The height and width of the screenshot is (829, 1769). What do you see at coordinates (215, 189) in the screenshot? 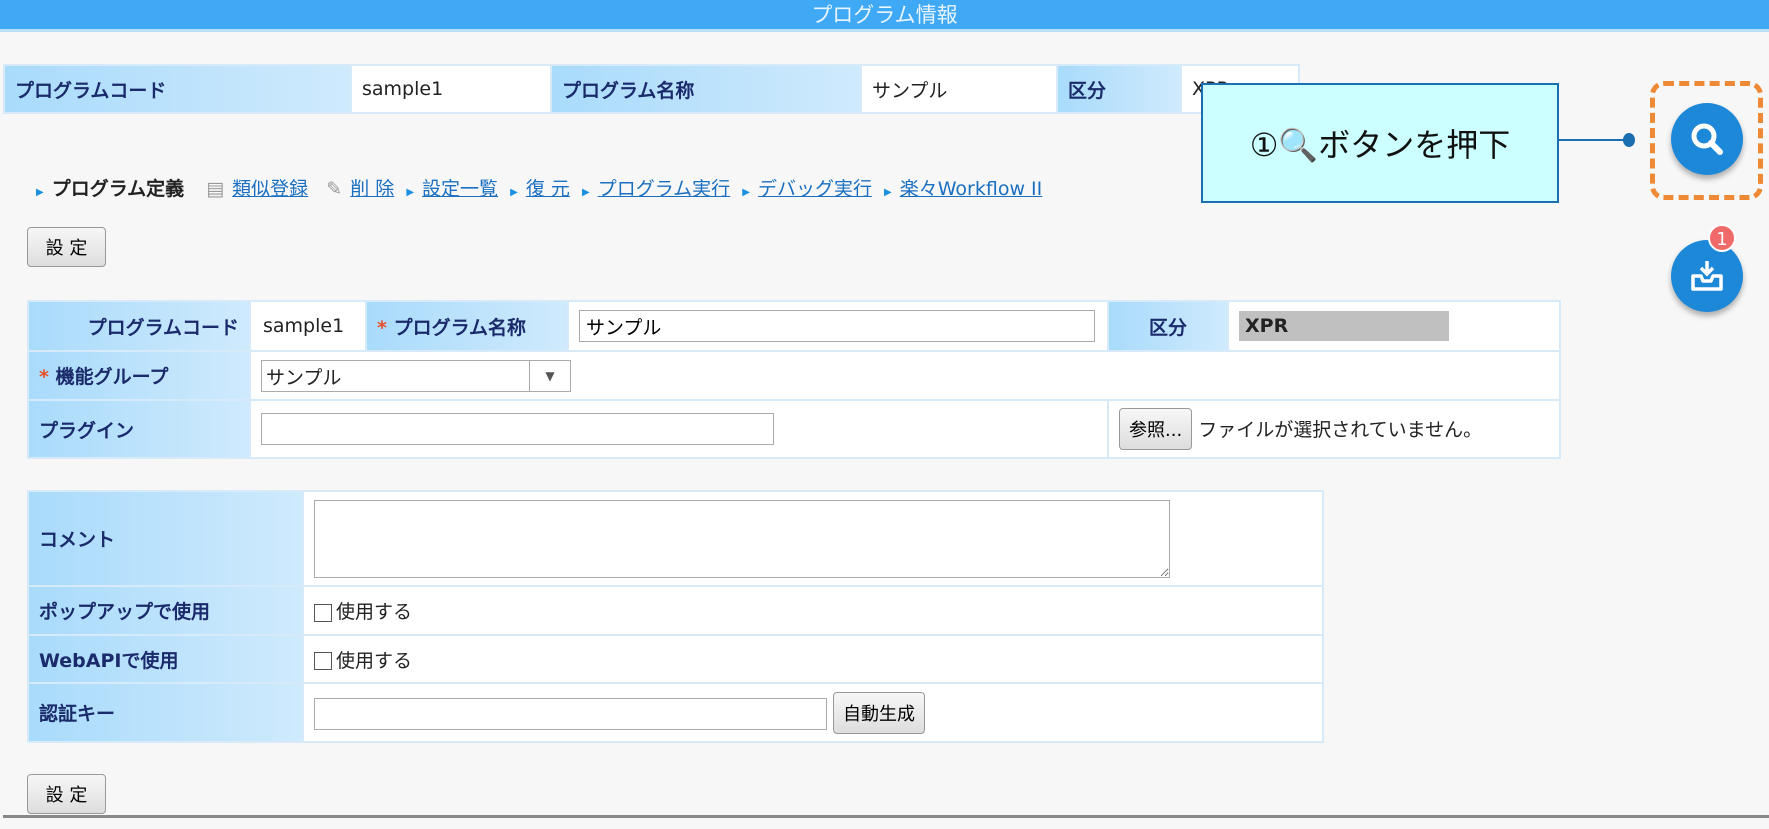
I see `copy-icon: ▤` at bounding box center [215, 189].